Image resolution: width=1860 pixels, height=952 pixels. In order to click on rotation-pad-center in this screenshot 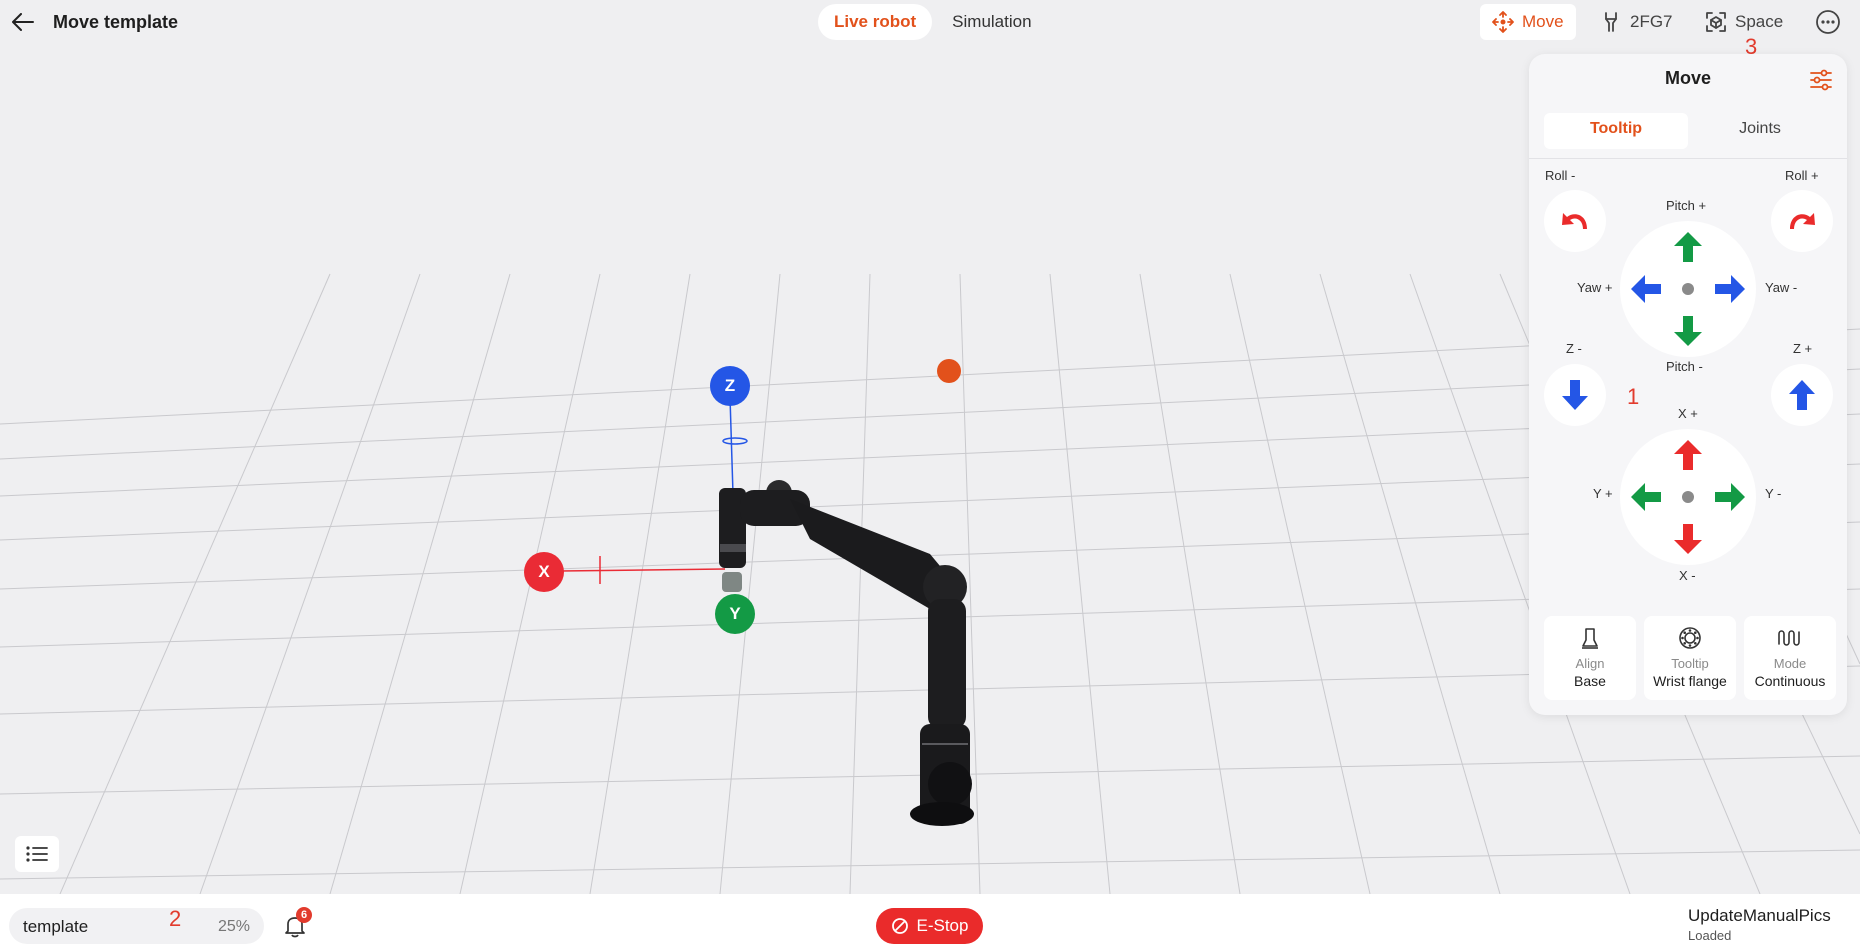, I will do `click(1688, 289)`.